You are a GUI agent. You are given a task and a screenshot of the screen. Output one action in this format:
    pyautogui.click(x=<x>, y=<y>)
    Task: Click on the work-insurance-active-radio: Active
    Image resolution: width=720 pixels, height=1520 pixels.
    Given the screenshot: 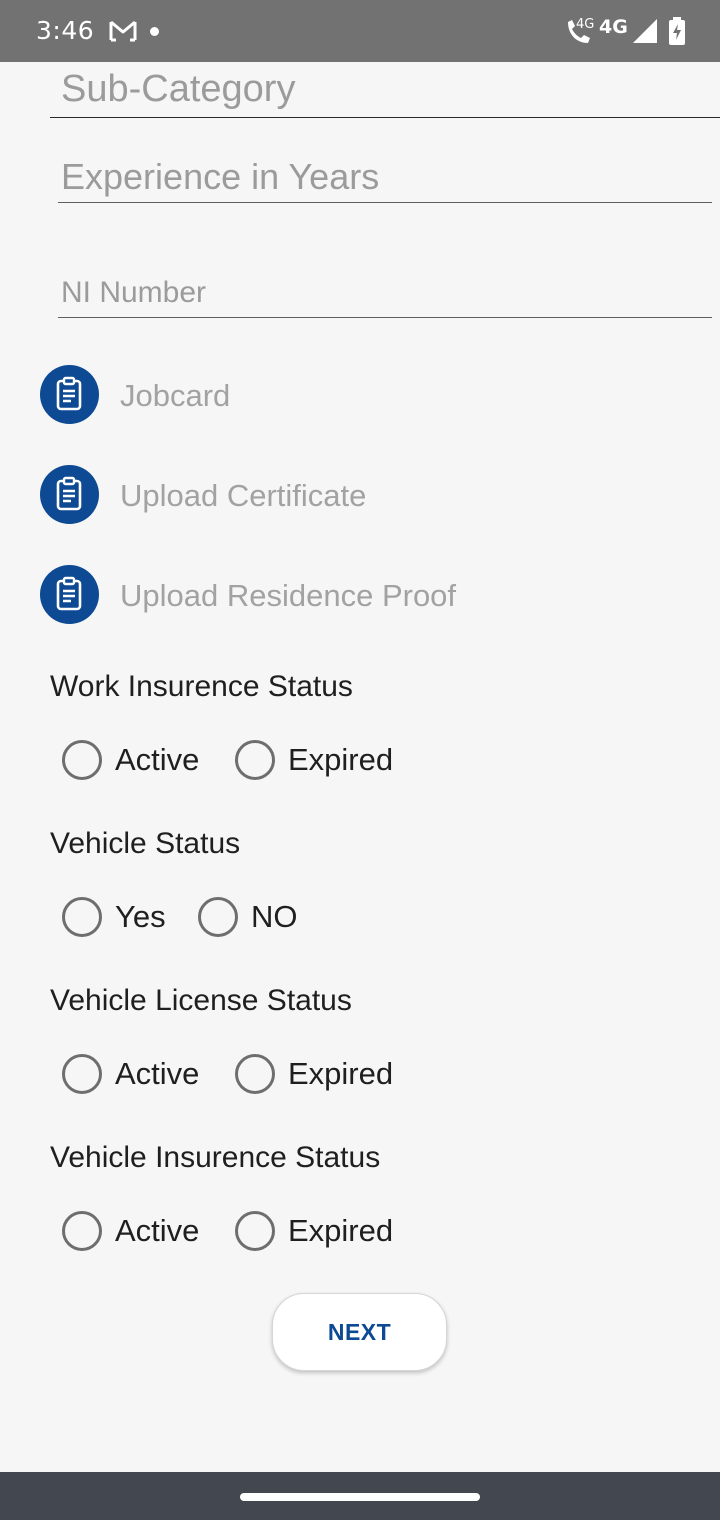 What is the action you would take?
    pyautogui.click(x=137, y=760)
    